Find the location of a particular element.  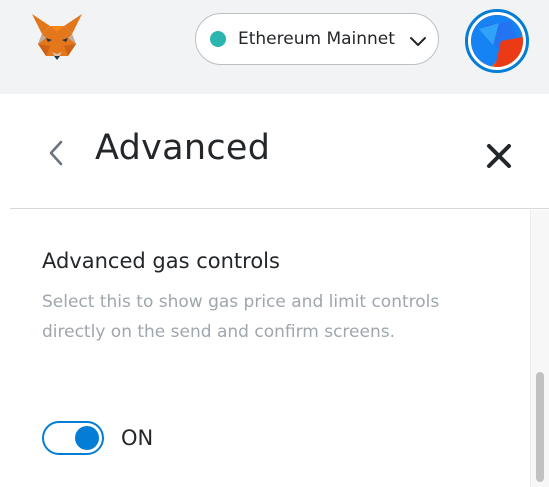

chevron-left-icon is located at coordinates (56, 153).